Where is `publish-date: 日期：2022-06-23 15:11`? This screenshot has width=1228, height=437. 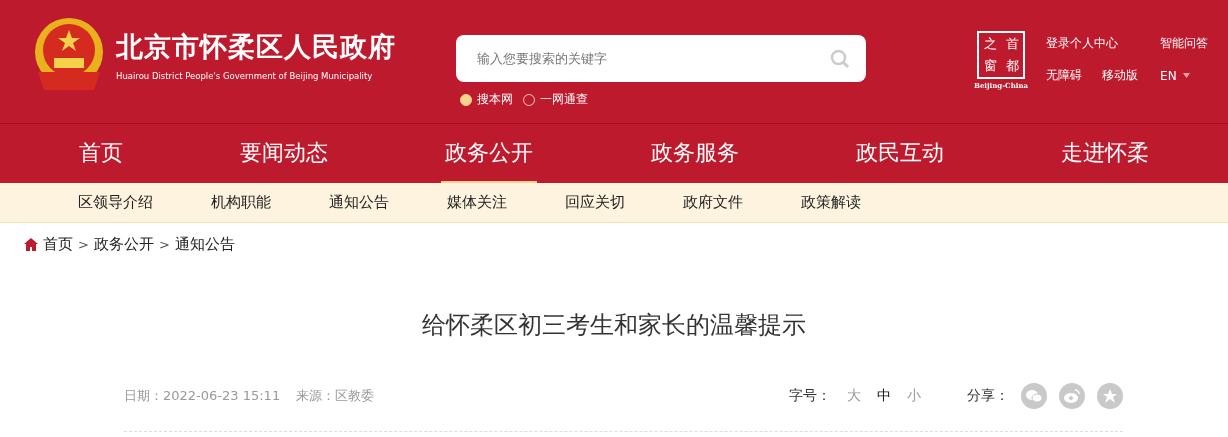
publish-date: 日期：2022-06-23 15:11 is located at coordinates (202, 396).